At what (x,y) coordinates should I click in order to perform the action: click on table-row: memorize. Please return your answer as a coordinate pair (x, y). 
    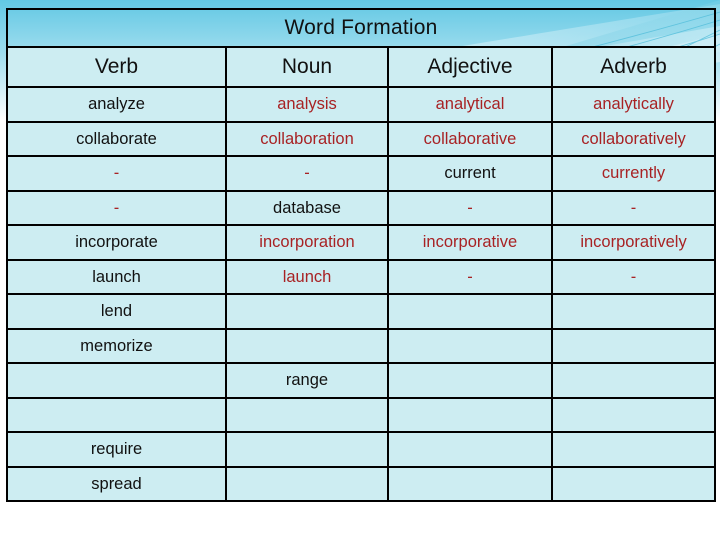
    Looking at the image, I should click on (361, 345).